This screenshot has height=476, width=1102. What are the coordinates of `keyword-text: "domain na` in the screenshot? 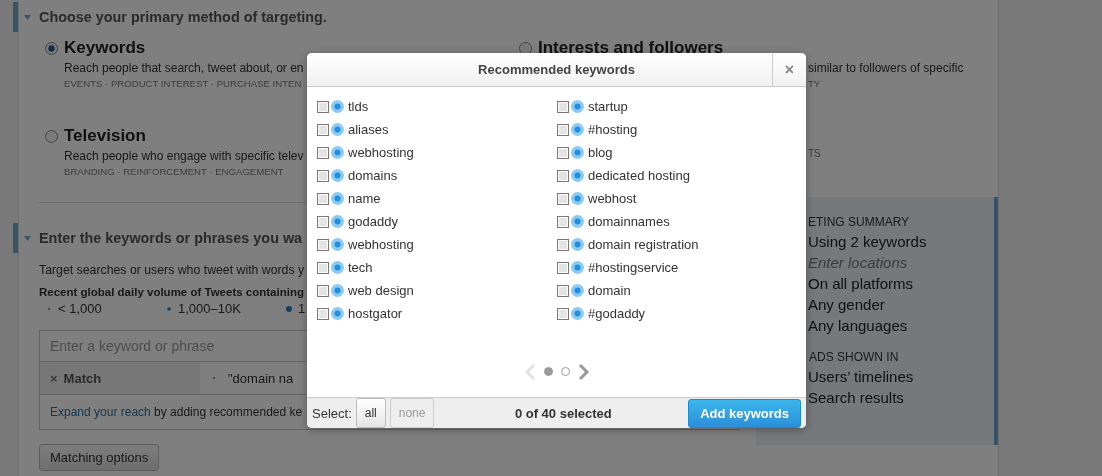 It's located at (261, 378).